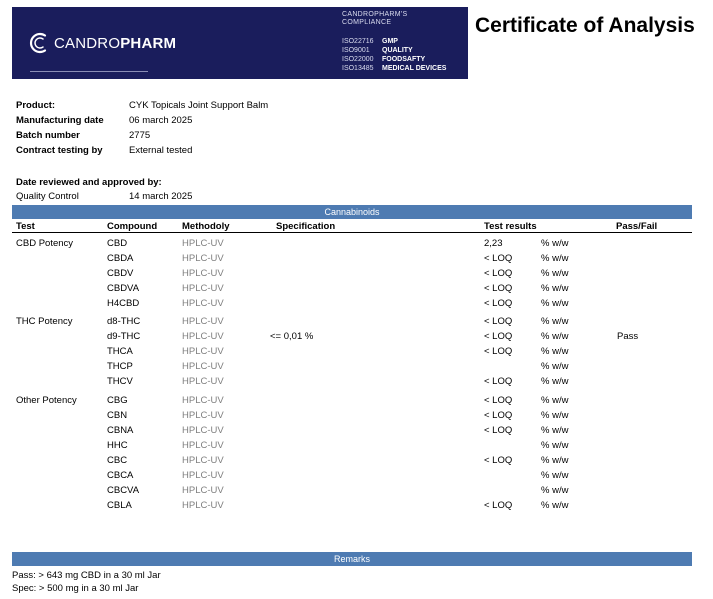  What do you see at coordinates (45, 243) in the screenshot?
I see `test-name-cell: CBD Potency` at bounding box center [45, 243].